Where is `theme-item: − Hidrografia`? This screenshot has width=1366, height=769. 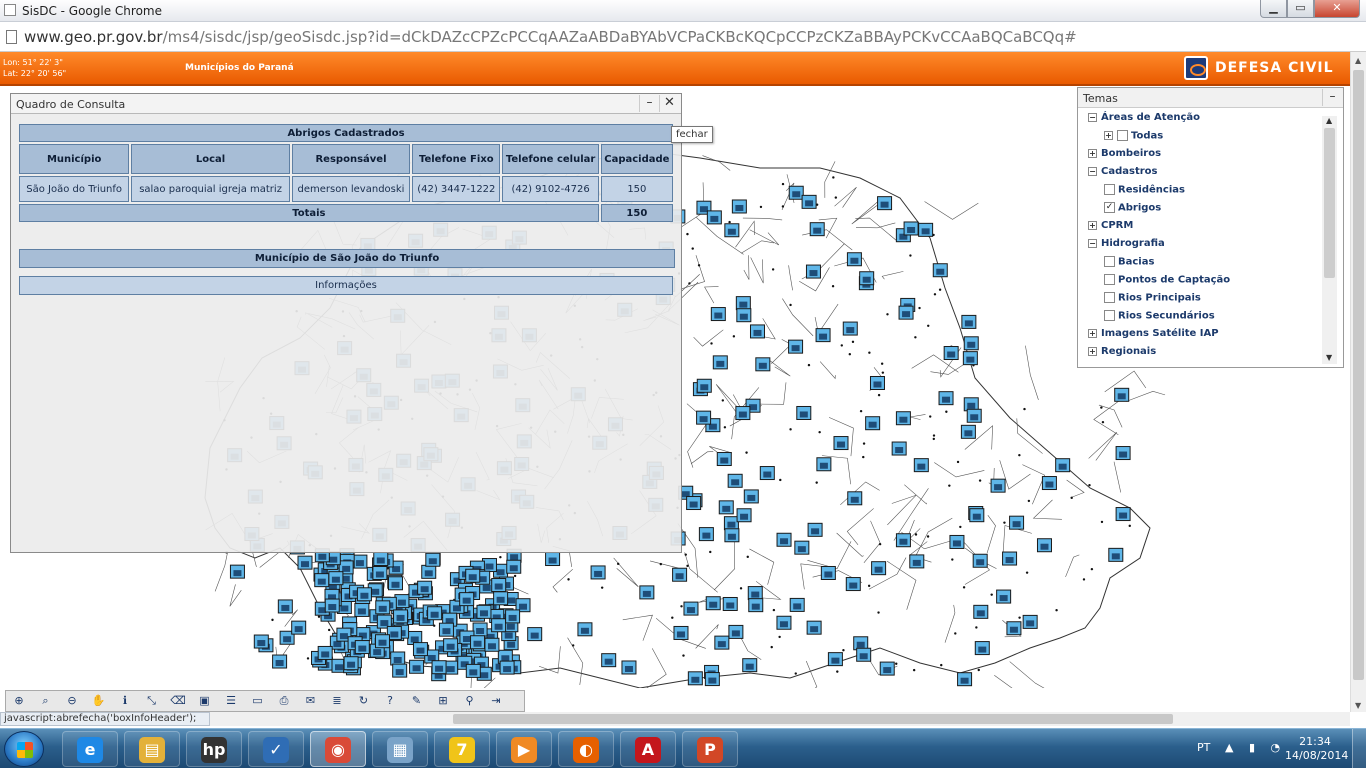
theme-item: − Hidrografia is located at coordinates (1126, 246).